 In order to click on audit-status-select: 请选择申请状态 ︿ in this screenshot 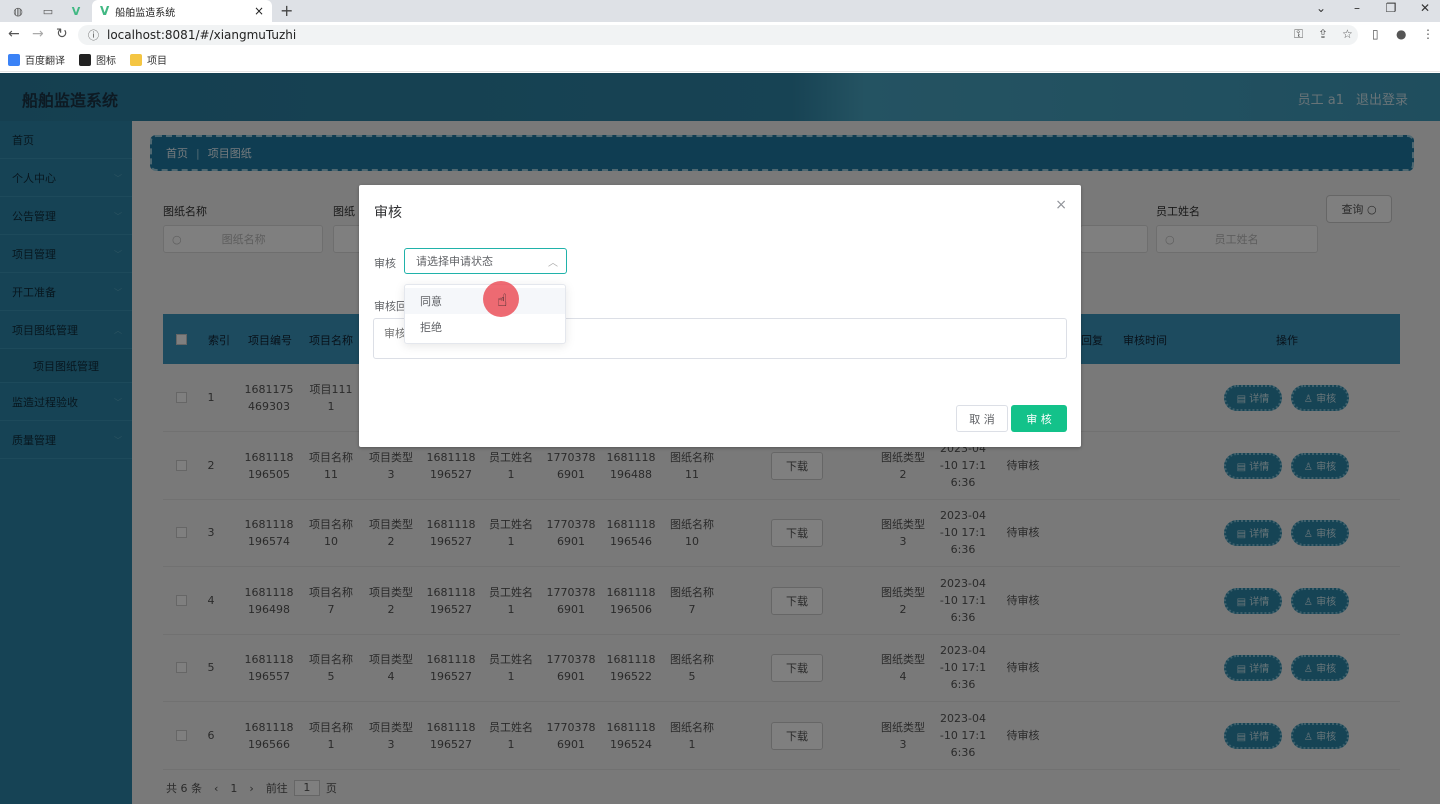, I will do `click(485, 261)`.